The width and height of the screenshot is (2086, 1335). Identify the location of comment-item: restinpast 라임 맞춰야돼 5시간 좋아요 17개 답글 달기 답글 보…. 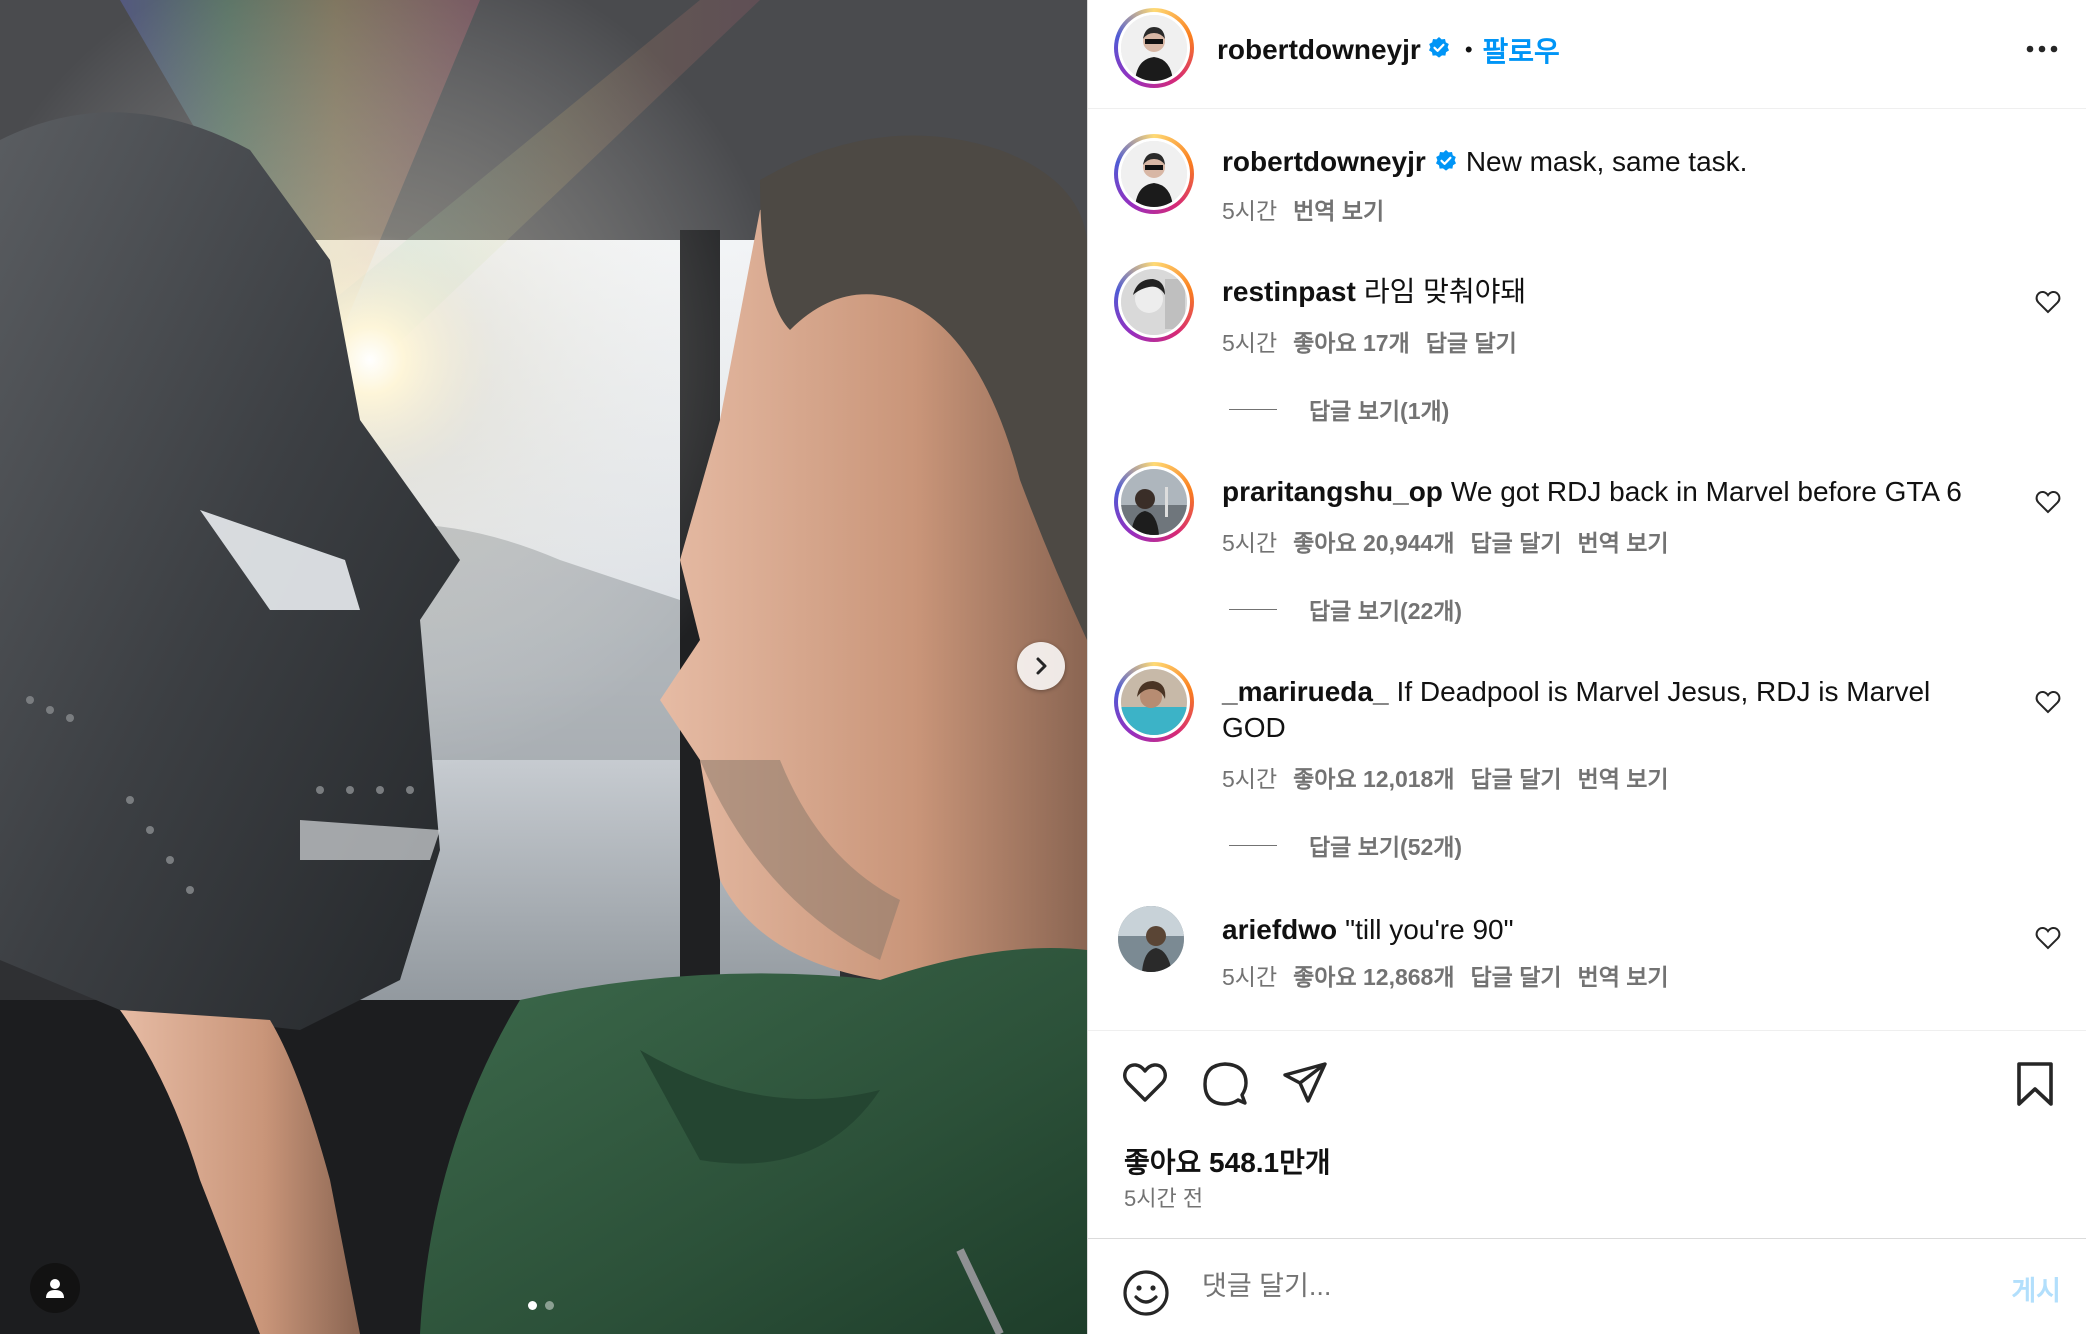
(1587, 347).